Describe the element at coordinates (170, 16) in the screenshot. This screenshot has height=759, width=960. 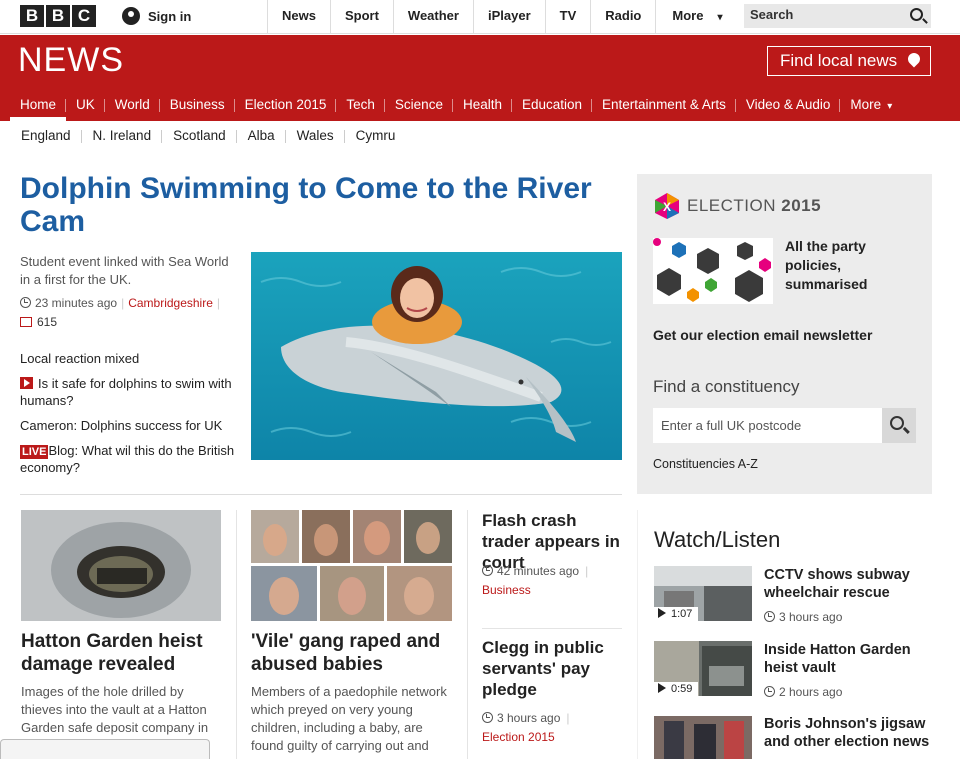
I see `sign-in-label: Sign in` at that location.